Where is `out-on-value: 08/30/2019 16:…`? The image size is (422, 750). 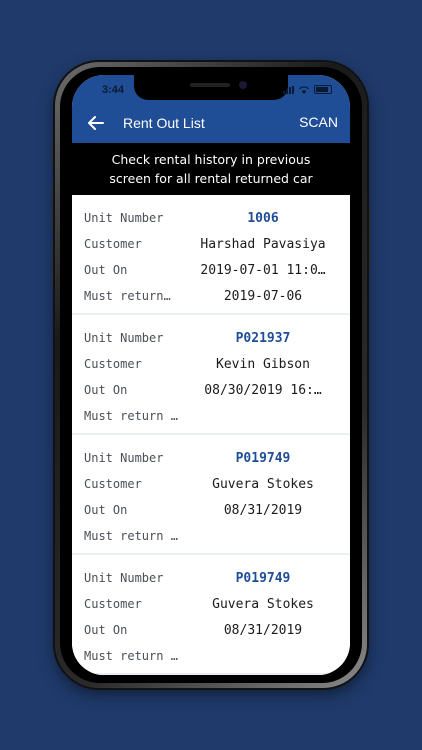 out-on-value: 08/30/2019 16:… is located at coordinates (263, 390).